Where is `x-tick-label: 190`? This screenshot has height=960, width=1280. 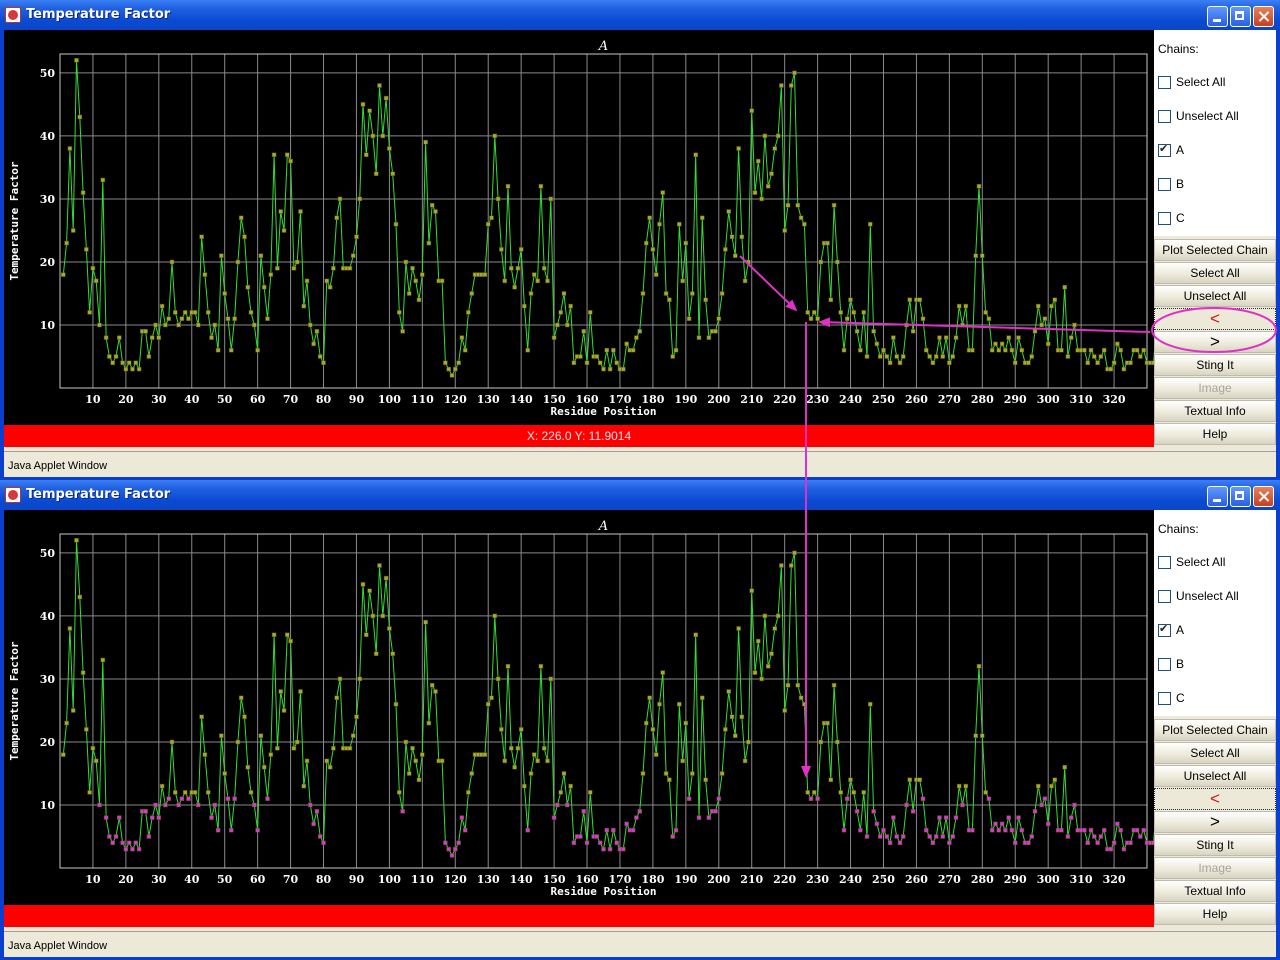
x-tick-label: 190 is located at coordinates (685, 879).